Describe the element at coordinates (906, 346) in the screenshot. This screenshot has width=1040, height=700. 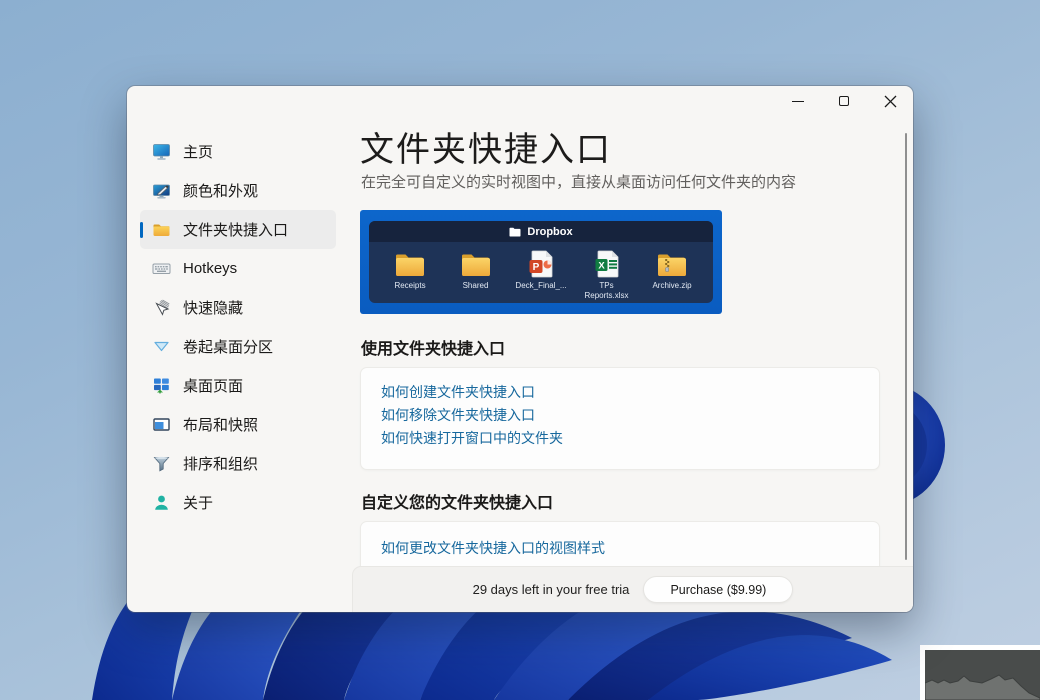
I see `scrollbar-thumb` at that location.